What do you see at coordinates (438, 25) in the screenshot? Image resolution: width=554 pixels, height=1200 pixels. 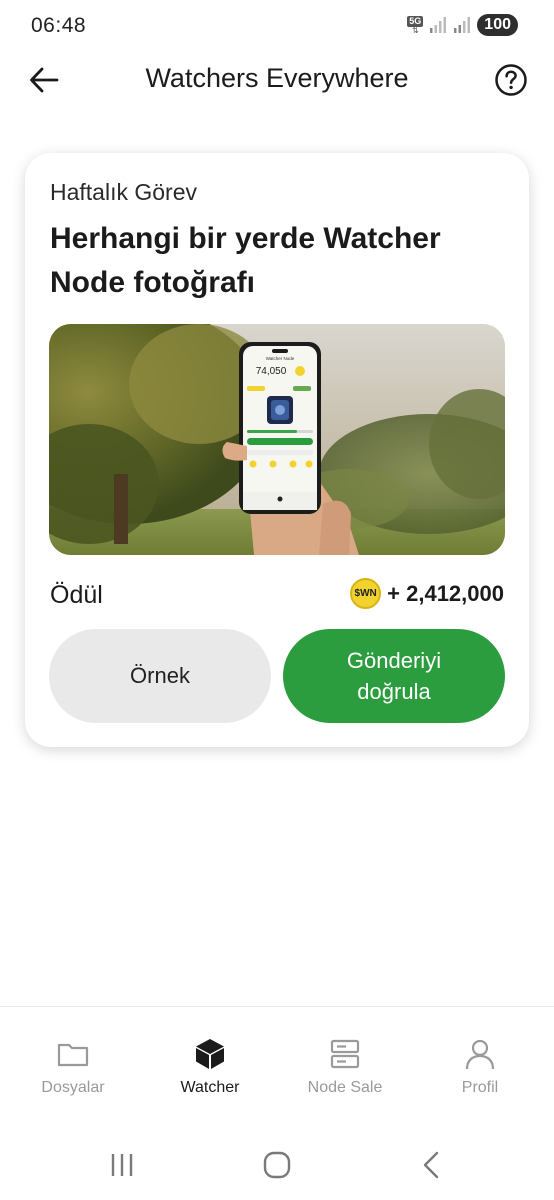 I see `signal-icon` at bounding box center [438, 25].